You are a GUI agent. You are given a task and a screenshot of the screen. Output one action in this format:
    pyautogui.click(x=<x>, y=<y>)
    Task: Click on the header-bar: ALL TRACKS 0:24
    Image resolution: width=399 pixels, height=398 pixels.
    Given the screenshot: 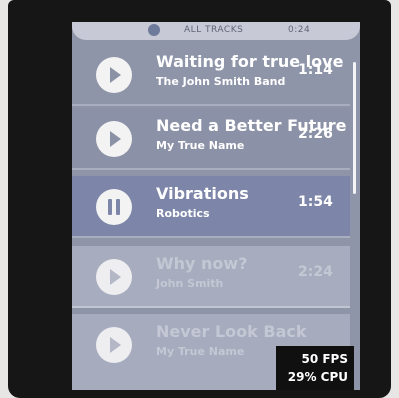 What is the action you would take?
    pyautogui.click(x=216, y=31)
    